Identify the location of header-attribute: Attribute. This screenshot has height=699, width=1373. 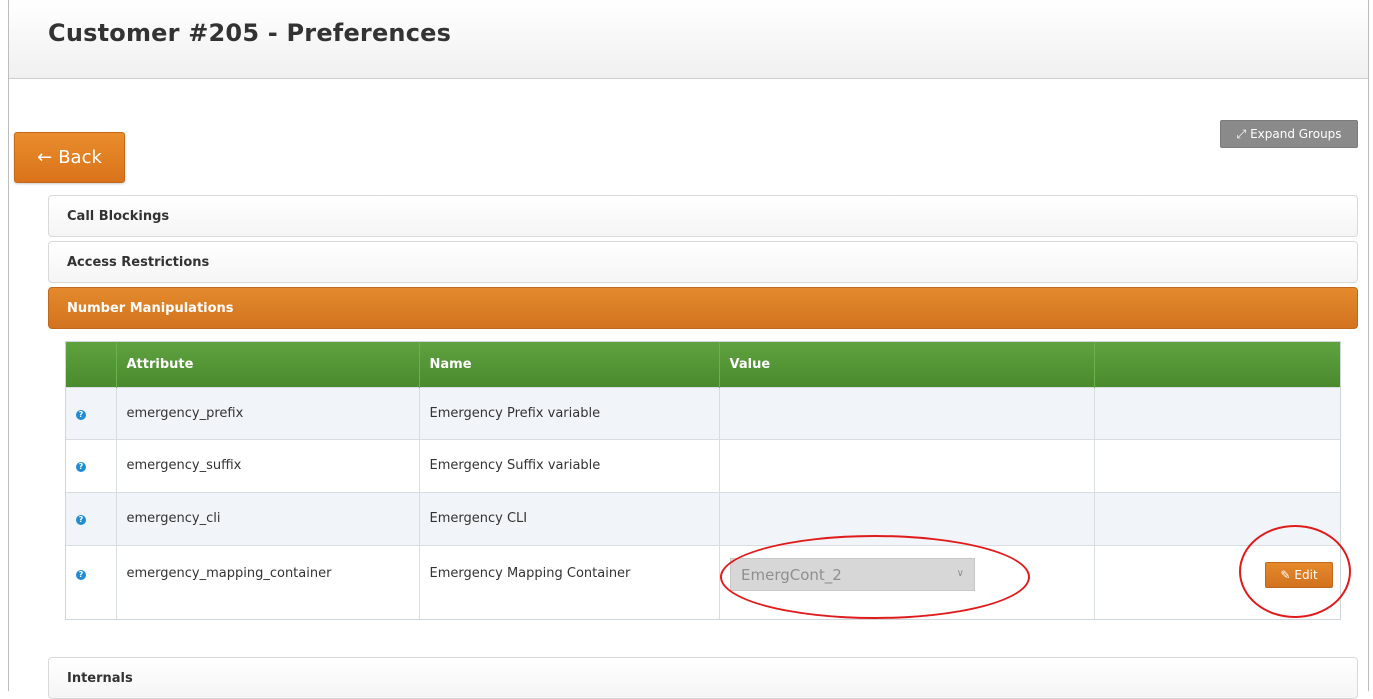
(268, 364).